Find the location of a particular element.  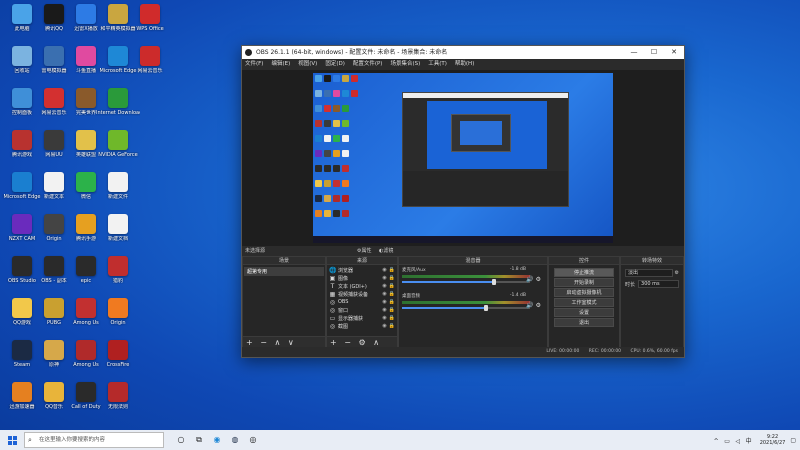

menu-scene-collection: 场景集合(S) is located at coordinates (405, 64).